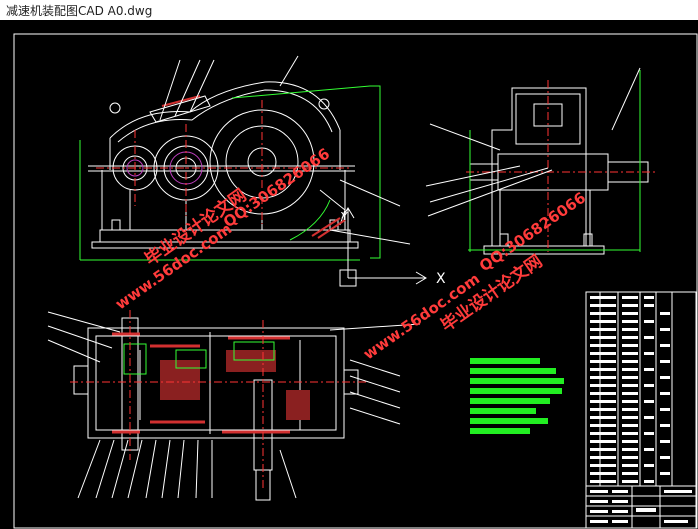  I want to click on watermark-group-b: www.56doc.com QQ:306826066 毕业设计论文网, so click(474, 276).